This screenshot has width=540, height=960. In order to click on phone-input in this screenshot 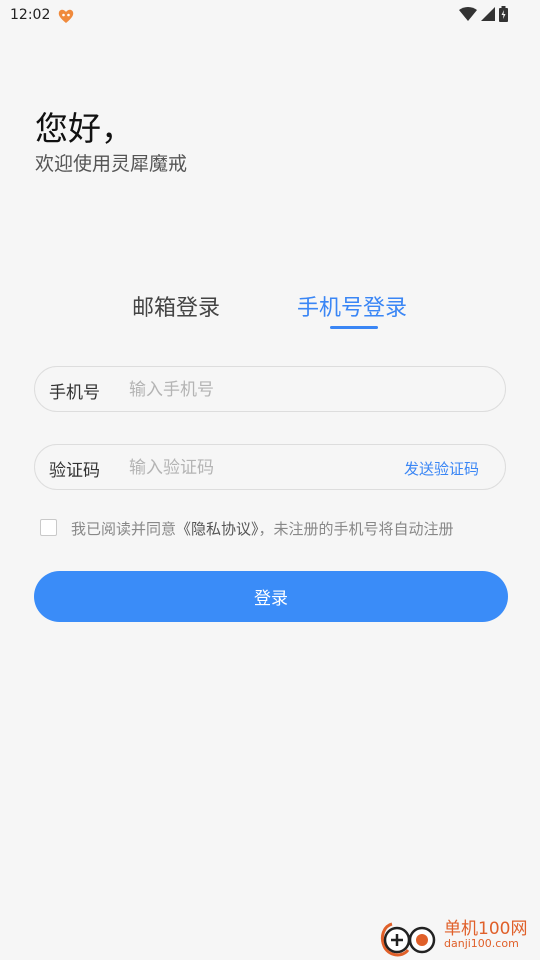, I will do `click(259, 390)`.